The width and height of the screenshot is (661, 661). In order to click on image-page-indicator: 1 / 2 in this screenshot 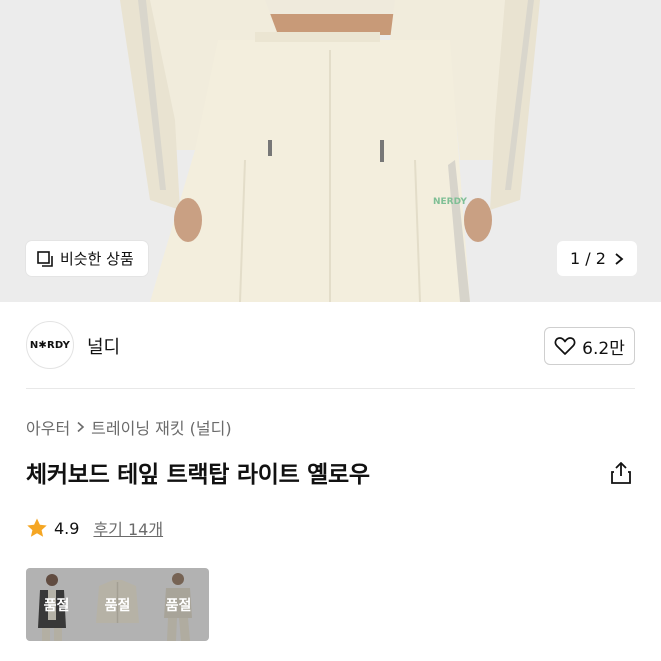, I will do `click(597, 258)`.